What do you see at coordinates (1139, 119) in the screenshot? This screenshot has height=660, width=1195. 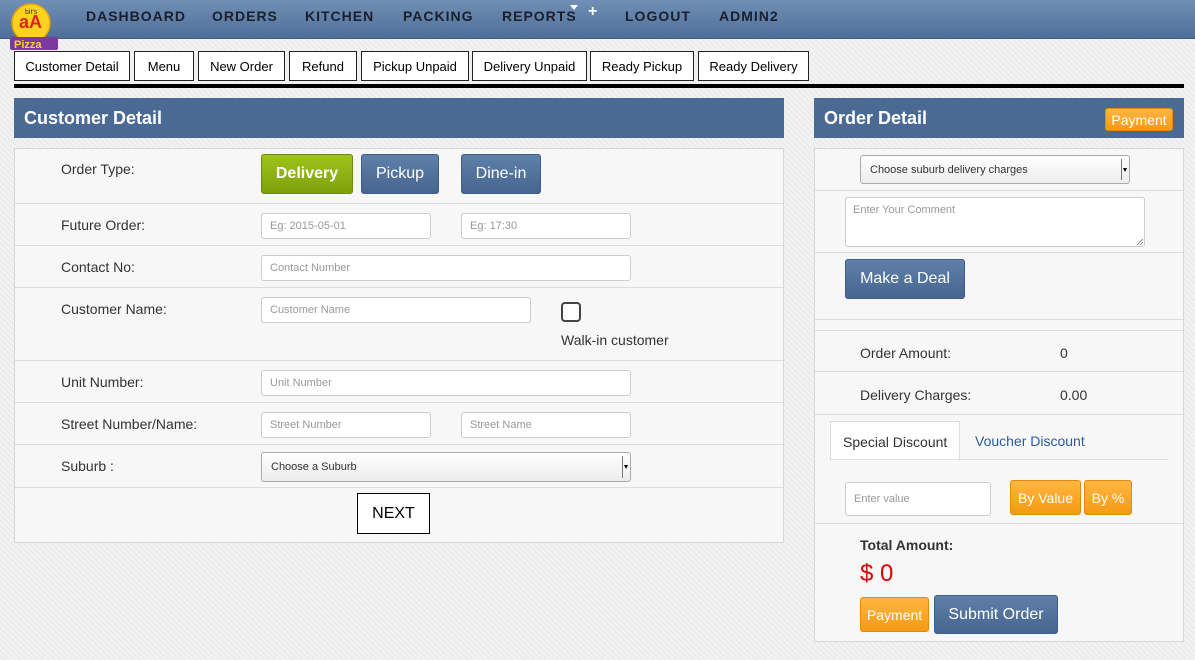 I see `payment-header-button: Payment` at bounding box center [1139, 119].